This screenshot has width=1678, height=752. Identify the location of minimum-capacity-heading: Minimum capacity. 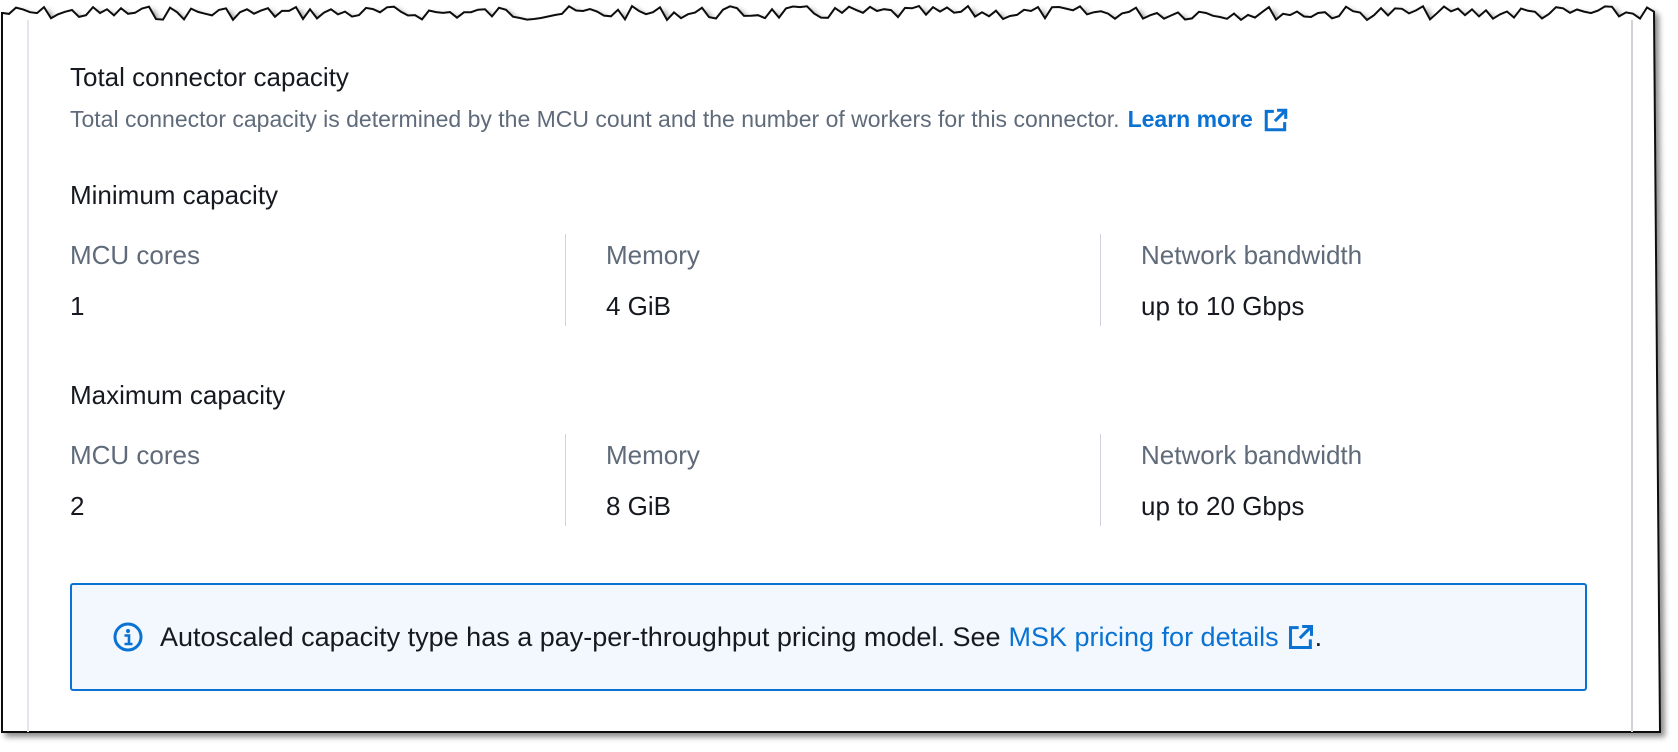
(174, 195).